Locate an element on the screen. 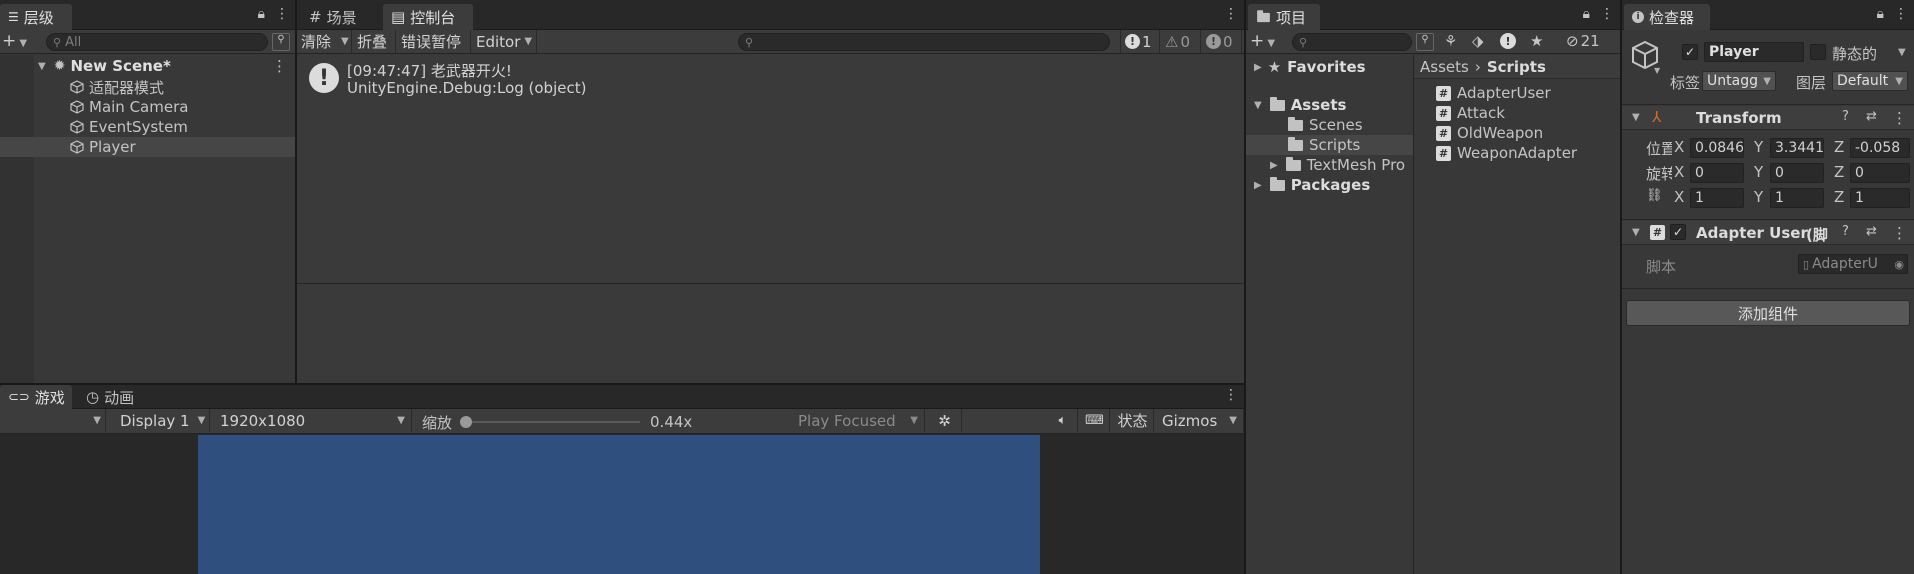 The width and height of the screenshot is (1914, 574). gizmos-button: Gizmos ▼ is located at coordinates (1200, 420).